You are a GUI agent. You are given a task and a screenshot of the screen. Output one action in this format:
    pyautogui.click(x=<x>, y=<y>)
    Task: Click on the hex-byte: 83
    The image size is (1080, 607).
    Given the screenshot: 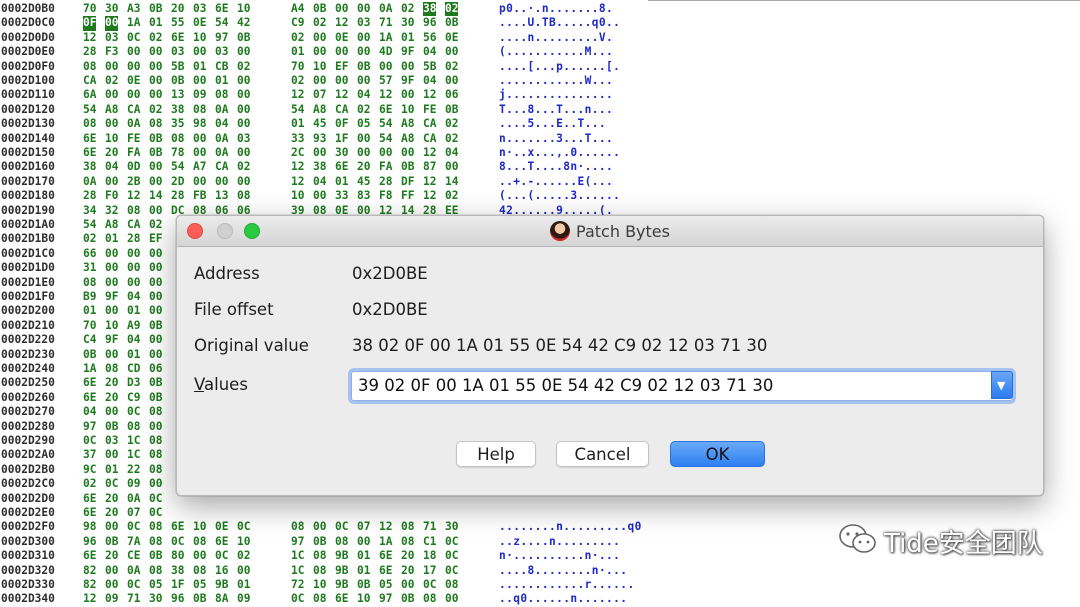 What is the action you would take?
    pyautogui.click(x=363, y=196)
    